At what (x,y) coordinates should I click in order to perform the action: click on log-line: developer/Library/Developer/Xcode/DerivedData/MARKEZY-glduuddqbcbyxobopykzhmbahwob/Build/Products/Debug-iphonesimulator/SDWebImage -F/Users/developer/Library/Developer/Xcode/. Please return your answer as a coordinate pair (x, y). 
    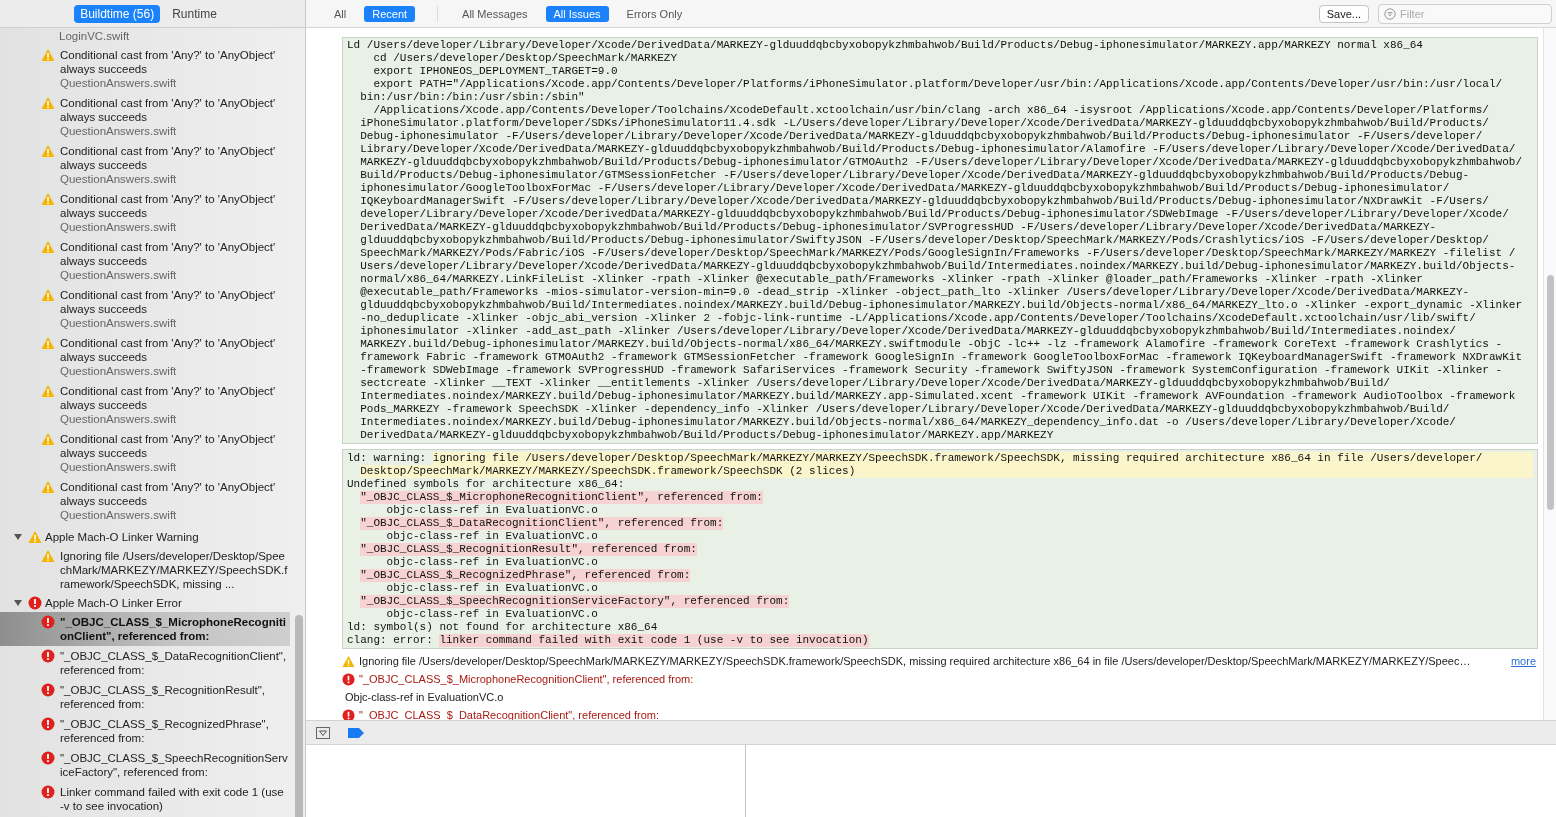
    Looking at the image, I should click on (934, 214).